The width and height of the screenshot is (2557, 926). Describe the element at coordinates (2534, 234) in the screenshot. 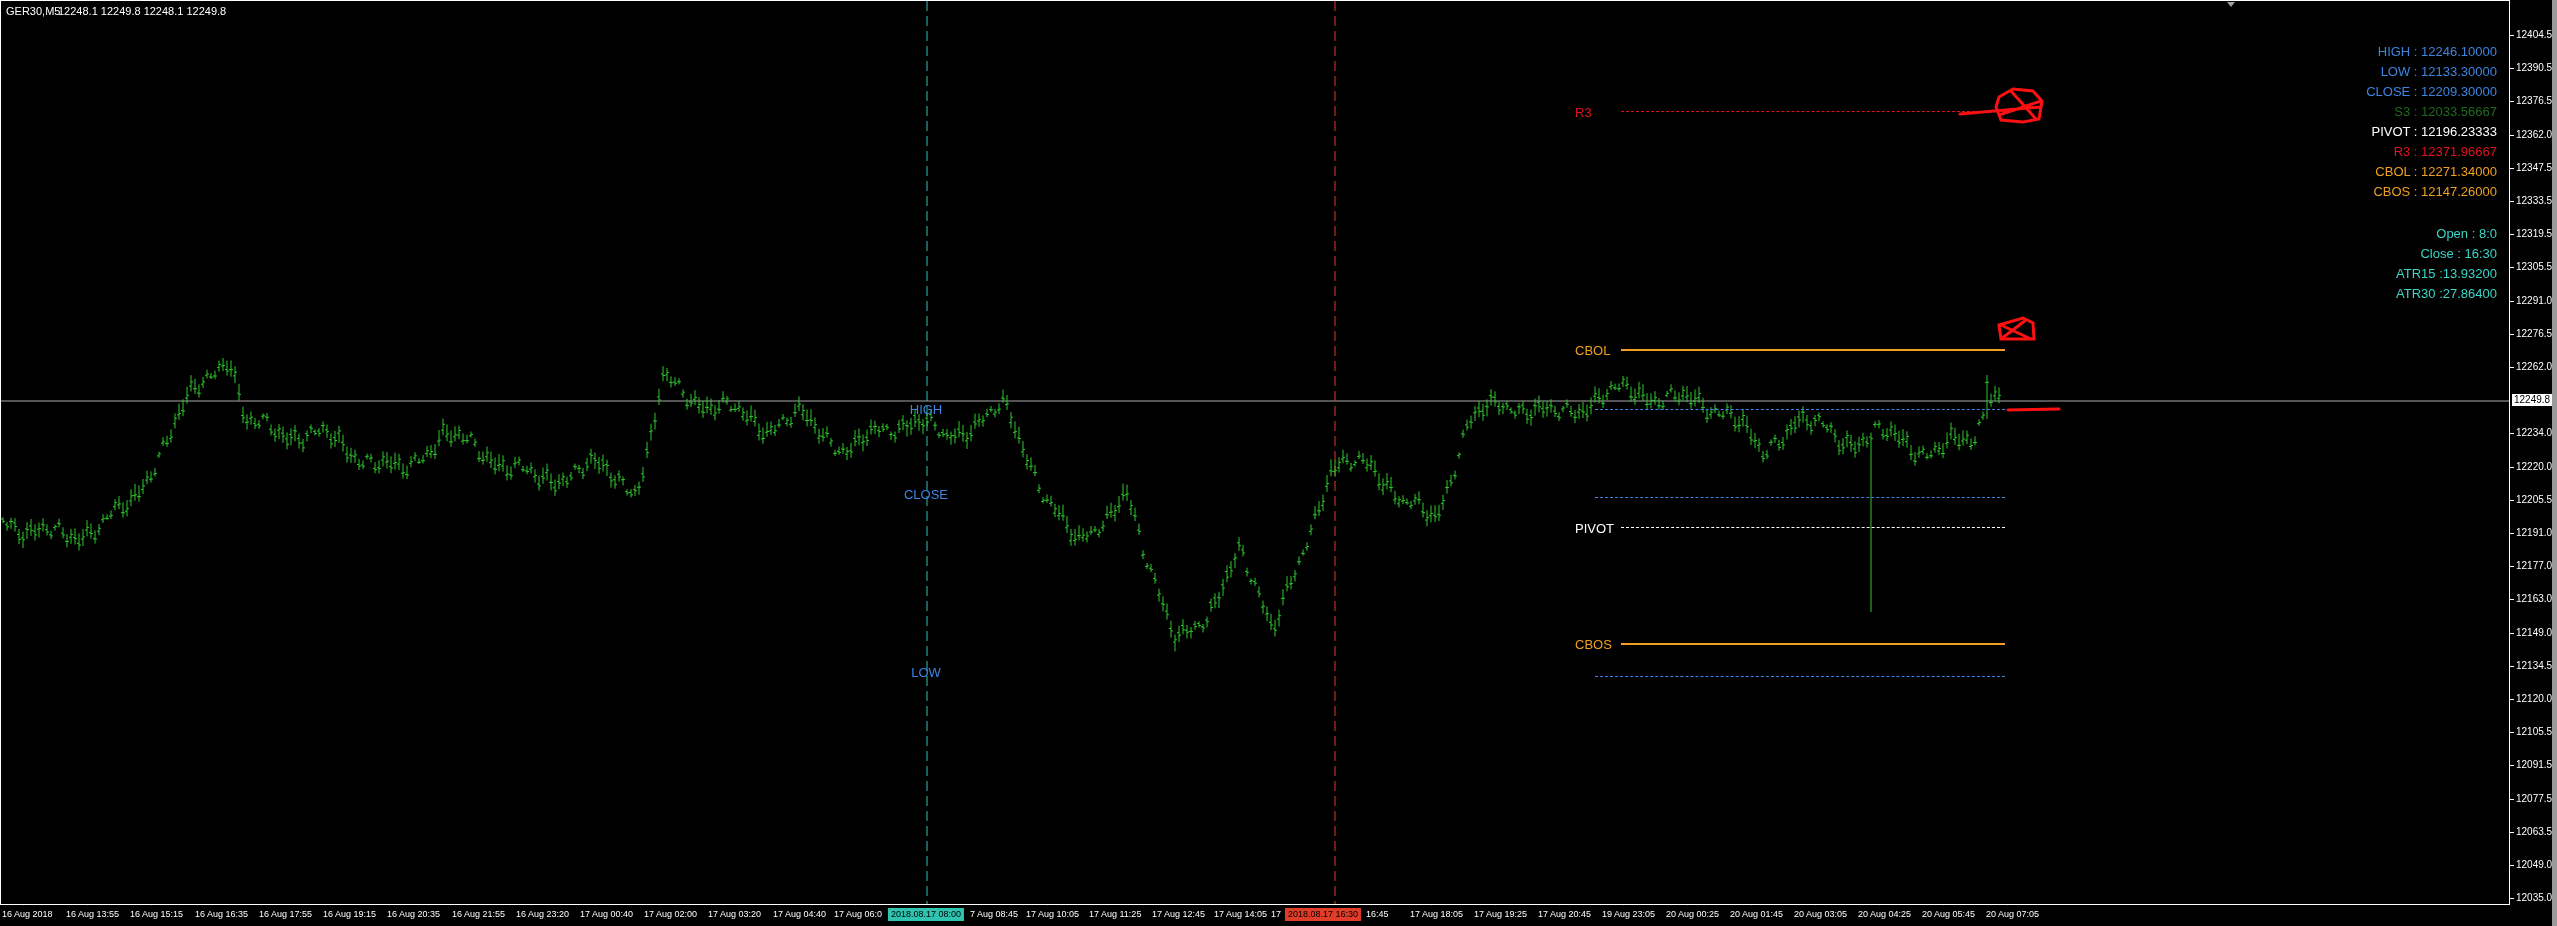

I see `price-label: 12319.5` at that location.